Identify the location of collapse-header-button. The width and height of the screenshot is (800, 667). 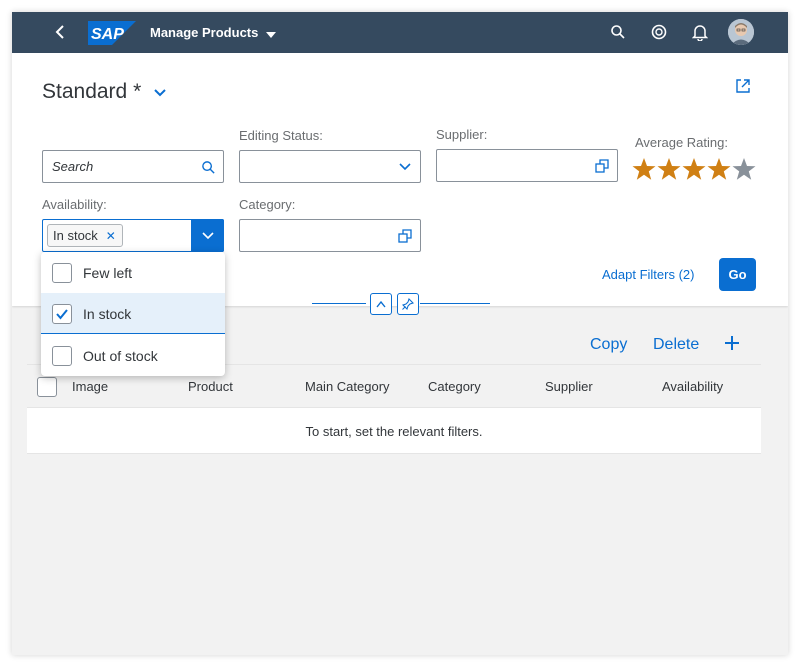
(381, 304).